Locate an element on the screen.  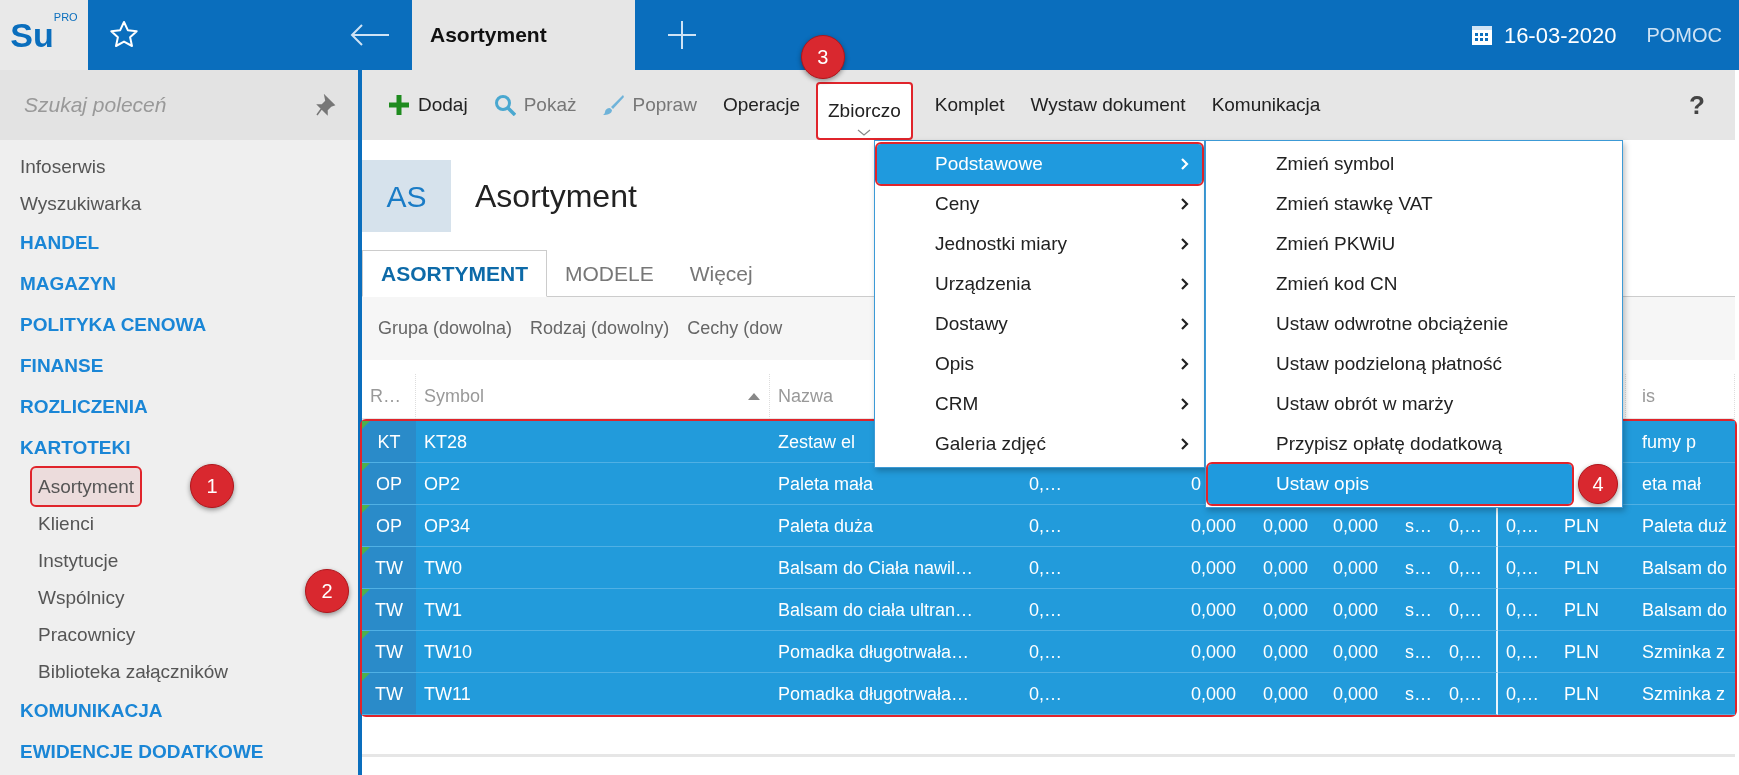
menu-link: Infoserwis is located at coordinates (63, 166).